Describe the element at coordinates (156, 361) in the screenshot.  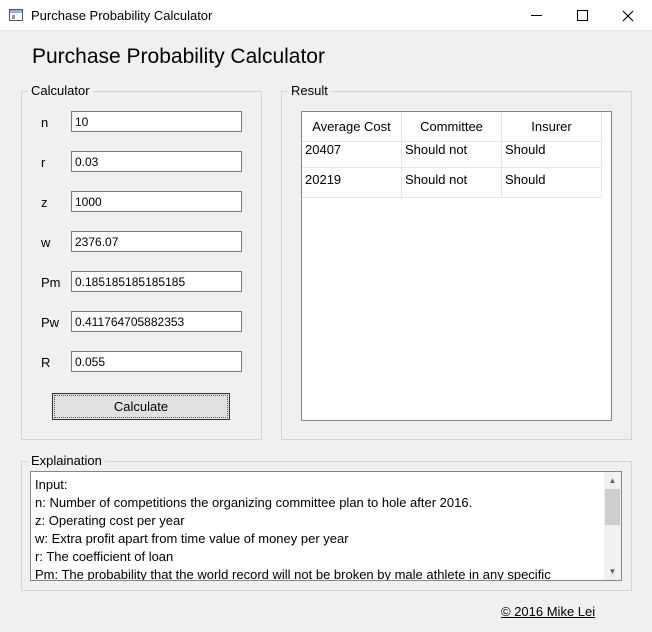
I see `r-upper-input: 0.055` at that location.